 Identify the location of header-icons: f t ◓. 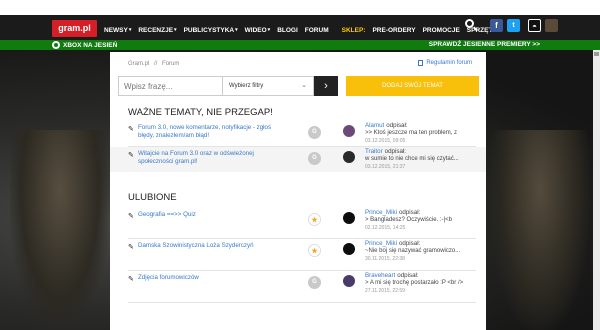
(511, 25).